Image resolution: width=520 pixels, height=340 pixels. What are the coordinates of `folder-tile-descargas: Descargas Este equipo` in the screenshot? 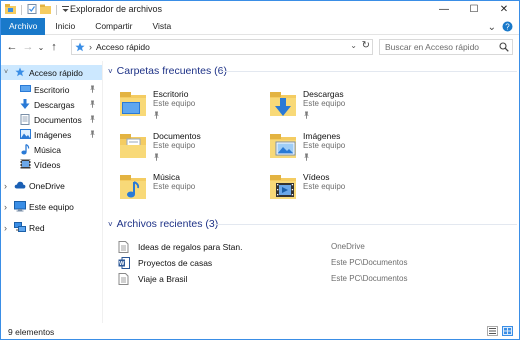 It's located at (328, 106).